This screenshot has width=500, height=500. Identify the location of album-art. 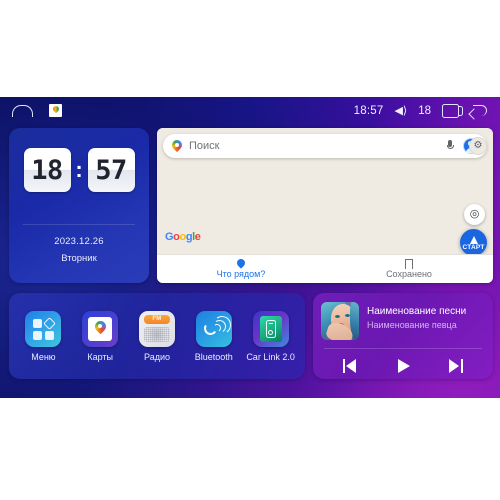
(340, 321).